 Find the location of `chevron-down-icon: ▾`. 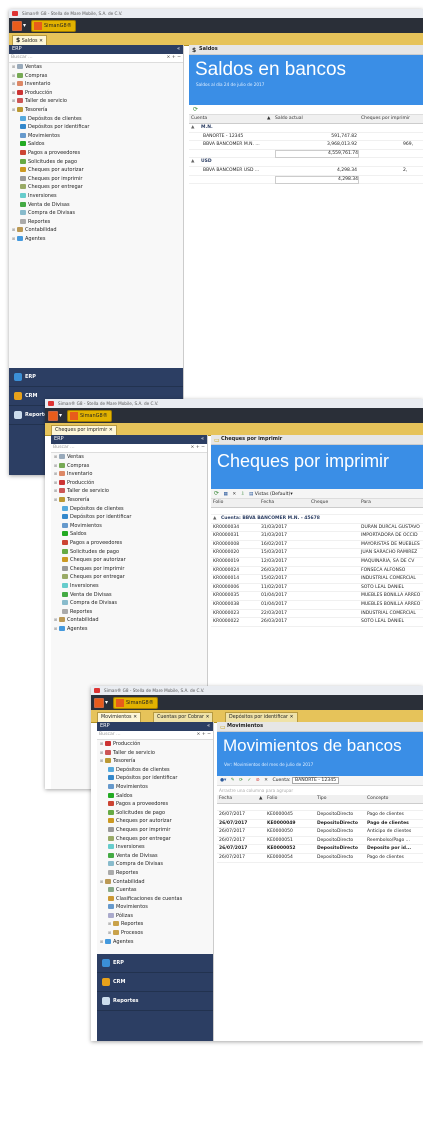

chevron-down-icon: ▾ is located at coordinates (24, 25).